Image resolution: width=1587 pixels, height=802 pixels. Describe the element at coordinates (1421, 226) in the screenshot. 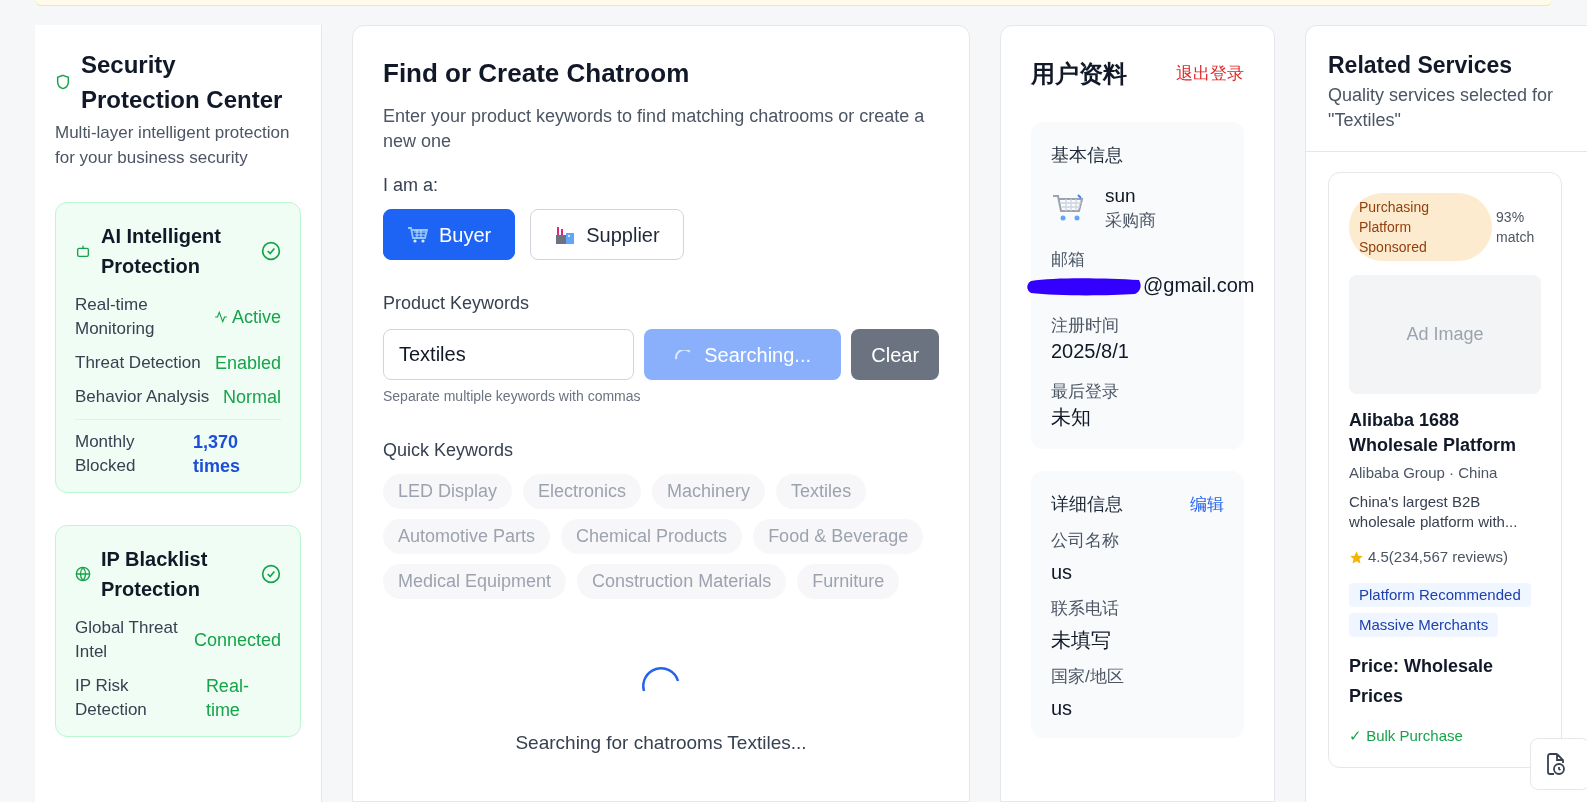

I see `sponsored-badge: Purchasing Platform Sponsored` at that location.